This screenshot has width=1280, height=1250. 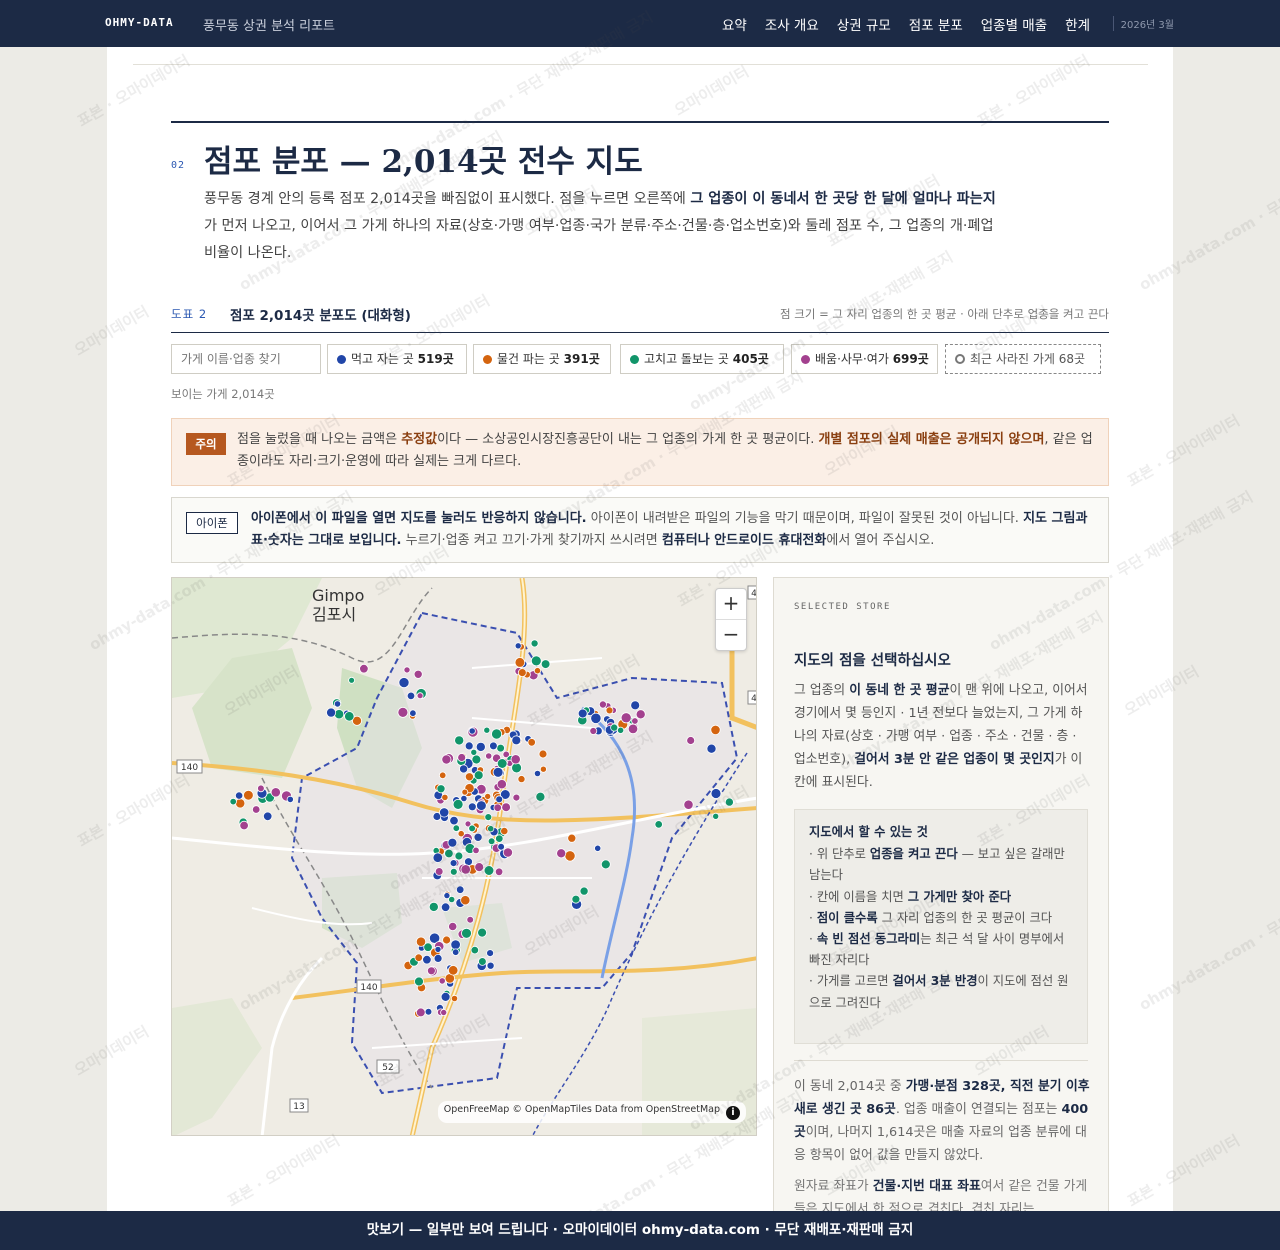 I want to click on nav-link-sales-by-industry: 업종별 매출, so click(x=1014, y=24).